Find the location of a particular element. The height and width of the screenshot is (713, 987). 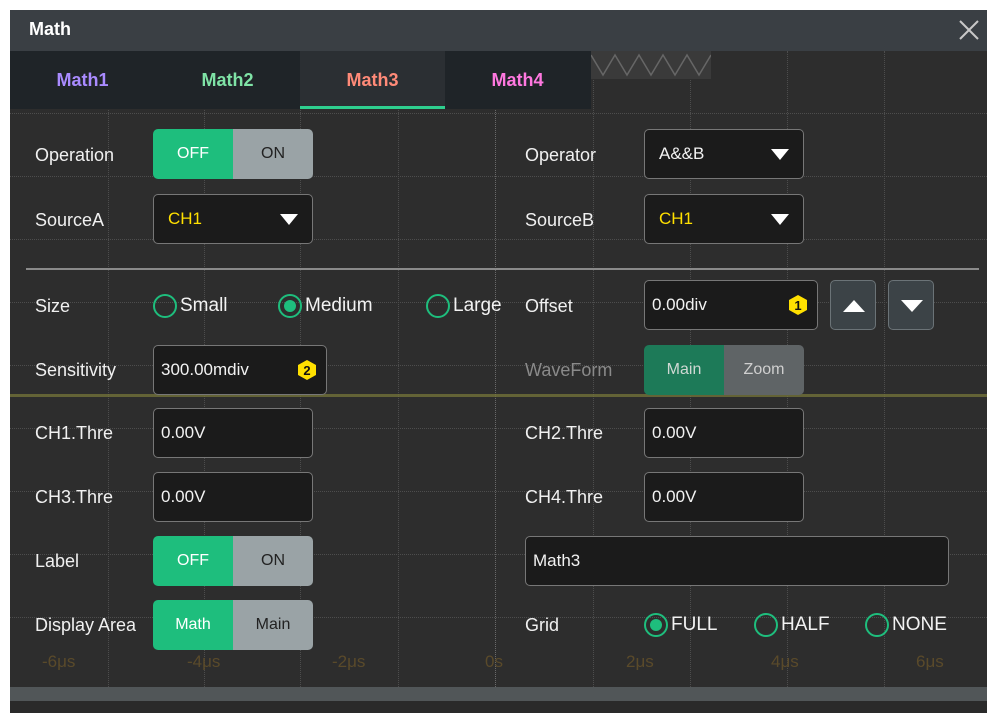

size-large-radio: Large is located at coordinates (464, 306).